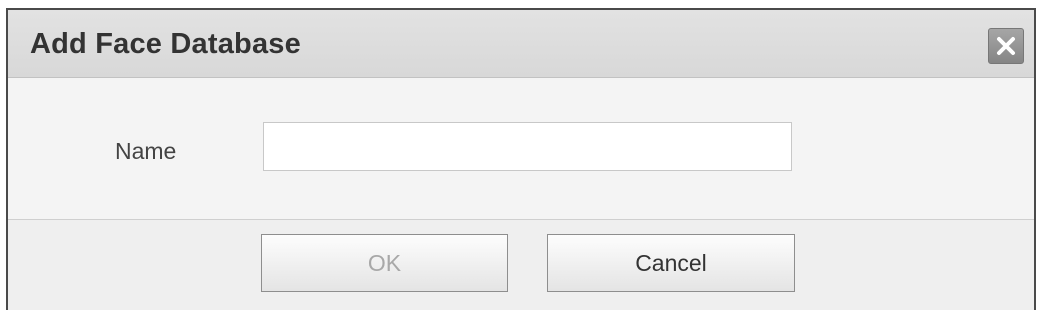 This screenshot has height=312, width=1042. I want to click on cancel-button: Cancel, so click(671, 263).